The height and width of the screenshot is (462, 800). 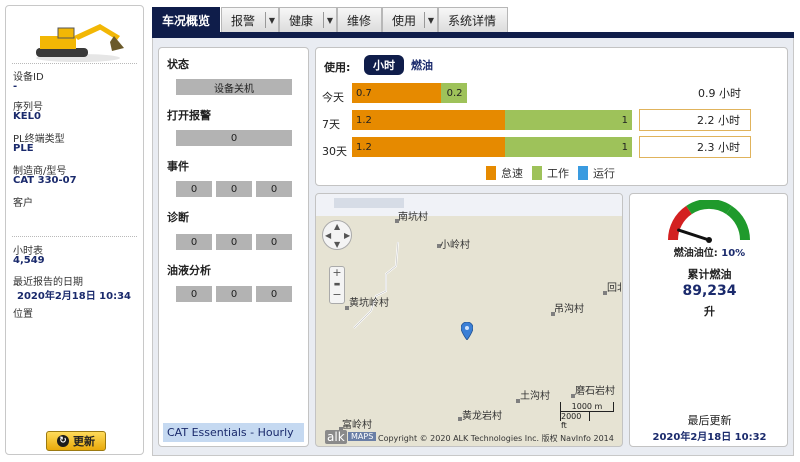 What do you see at coordinates (337, 235) in the screenshot?
I see `map-pan-control: ▲ ▼ ◀ ▶` at bounding box center [337, 235].